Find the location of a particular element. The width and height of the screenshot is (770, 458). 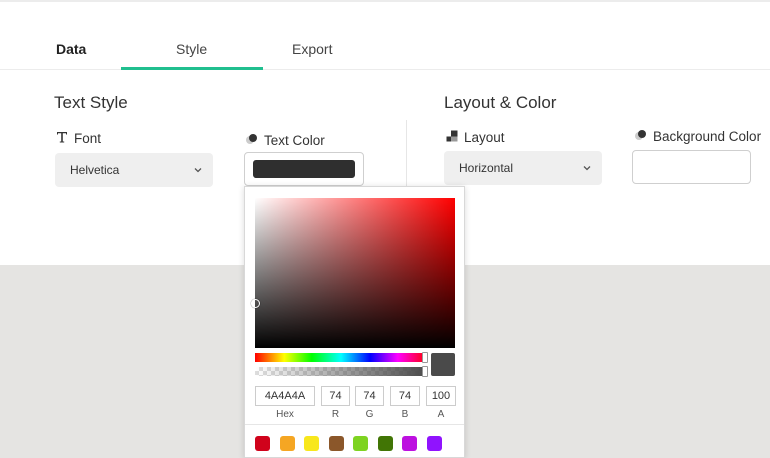

hue-slider is located at coordinates (341, 357).